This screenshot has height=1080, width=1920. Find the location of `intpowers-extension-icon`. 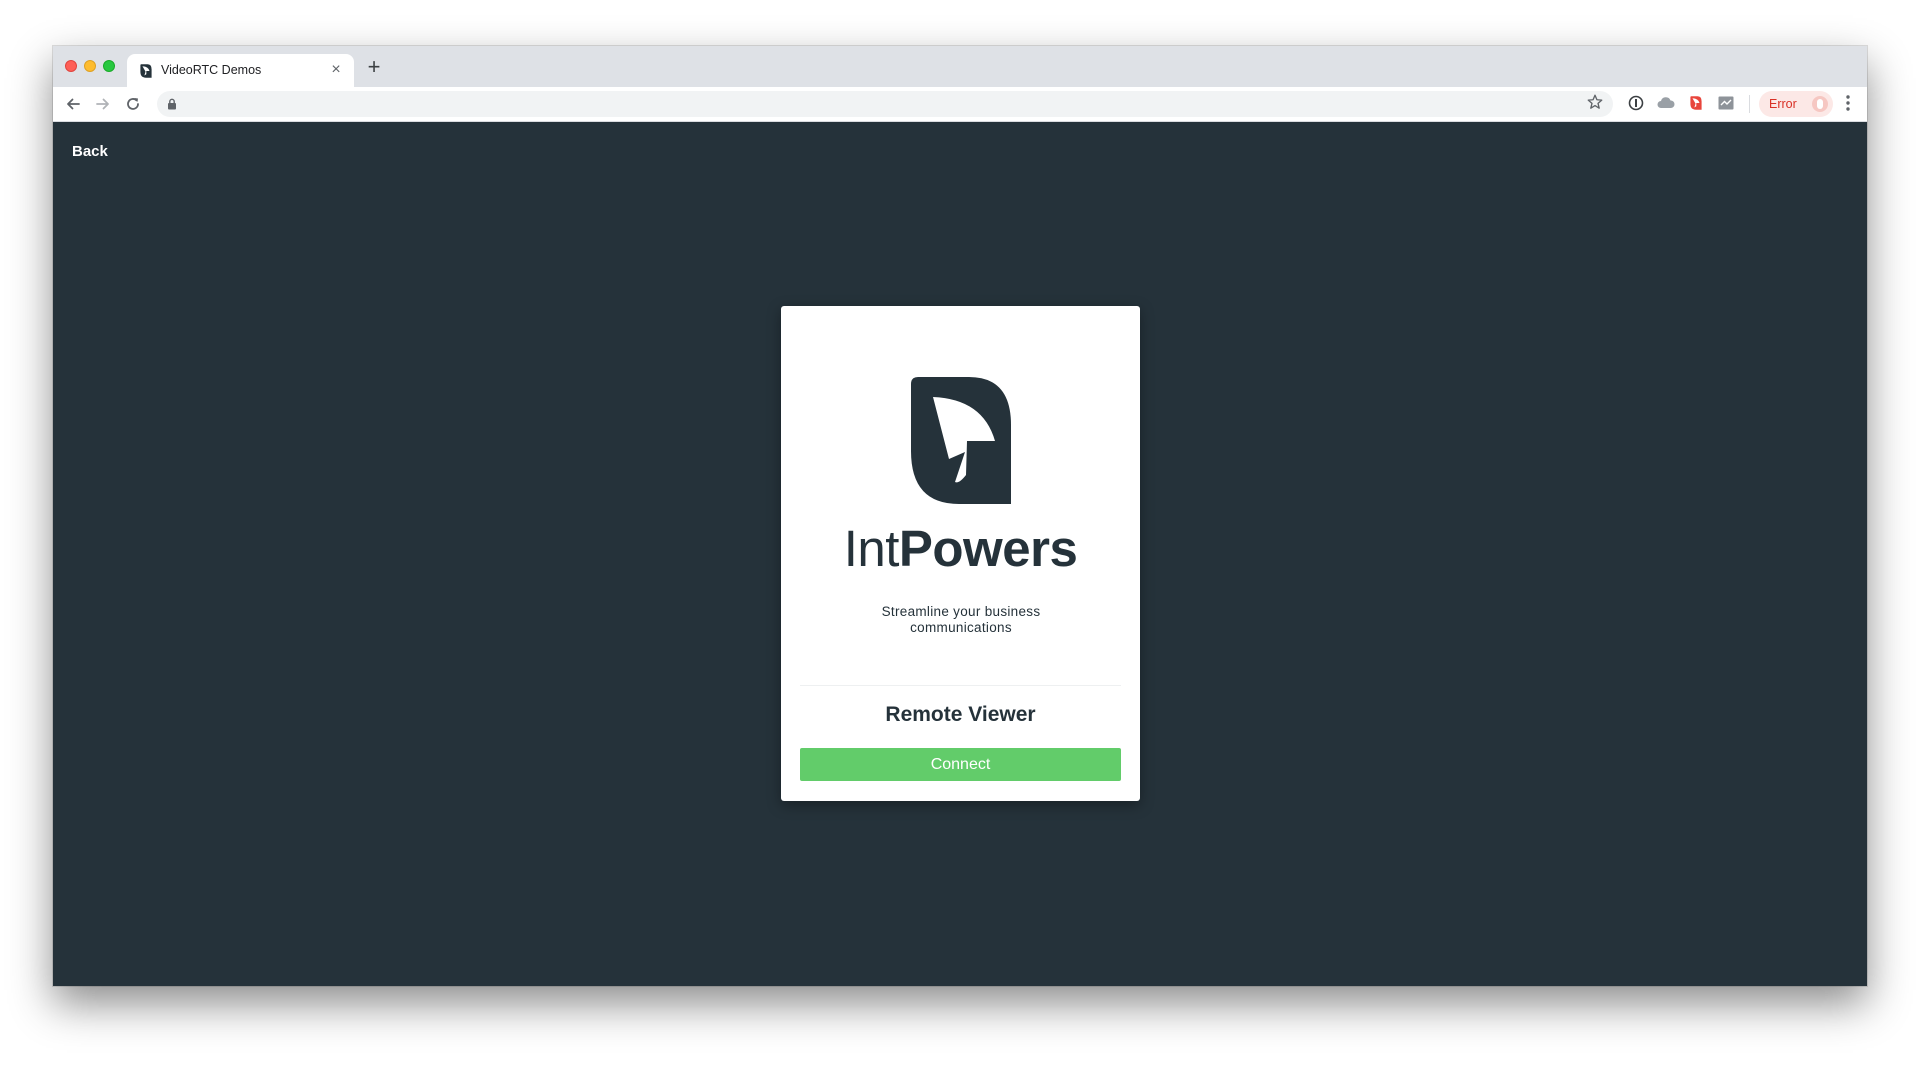

intpowers-extension-icon is located at coordinates (1696, 103).